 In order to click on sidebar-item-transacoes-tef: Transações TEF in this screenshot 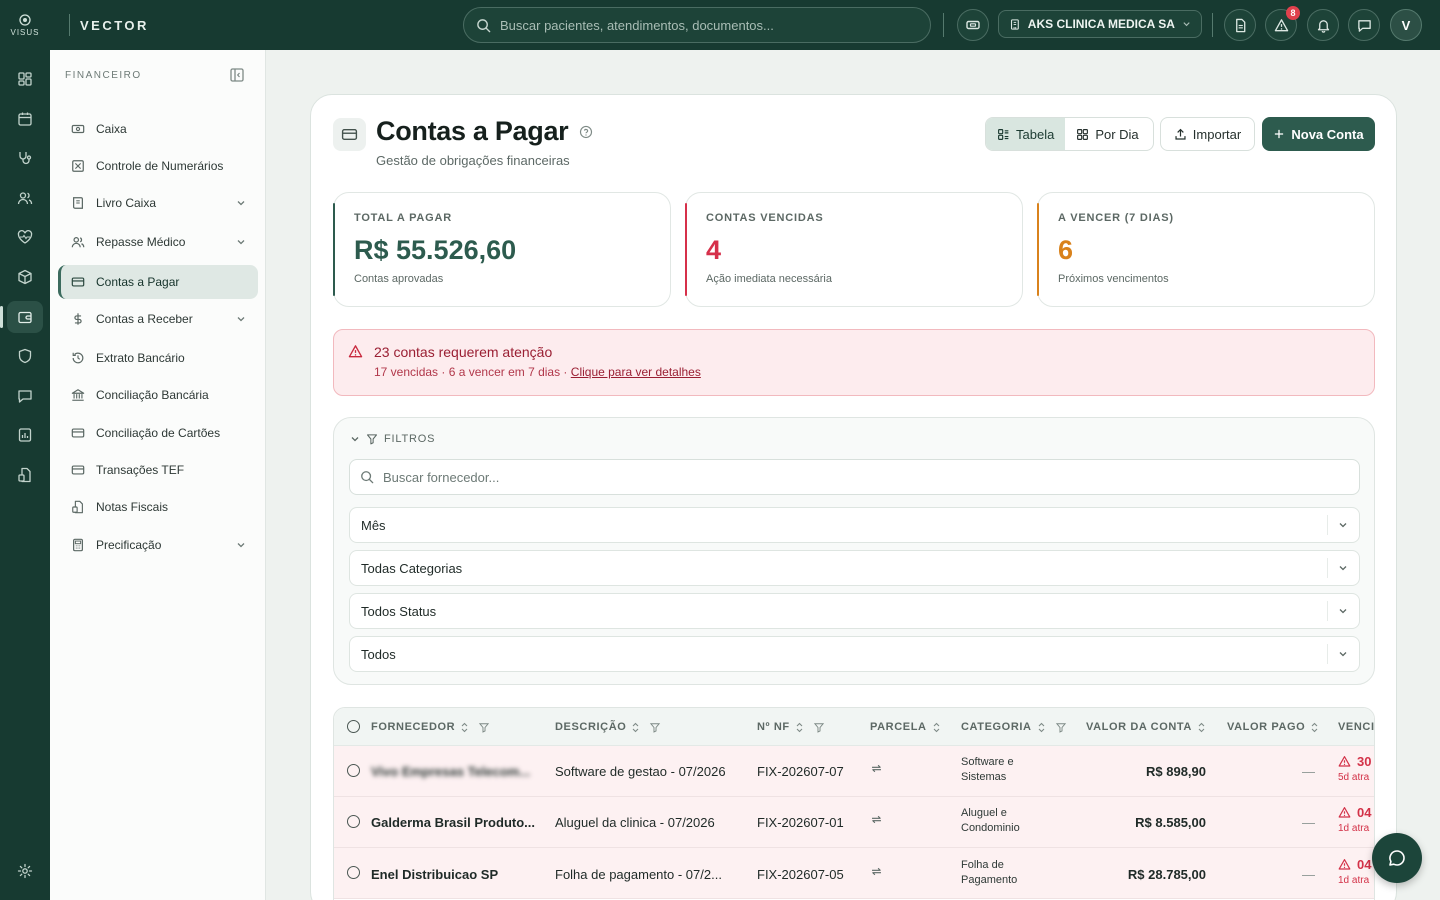, I will do `click(158, 470)`.